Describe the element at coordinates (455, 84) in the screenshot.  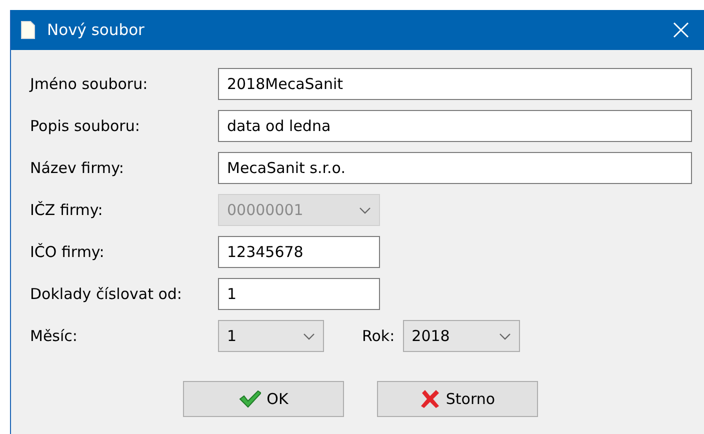
I see `text-field: 2018MecaSanit` at that location.